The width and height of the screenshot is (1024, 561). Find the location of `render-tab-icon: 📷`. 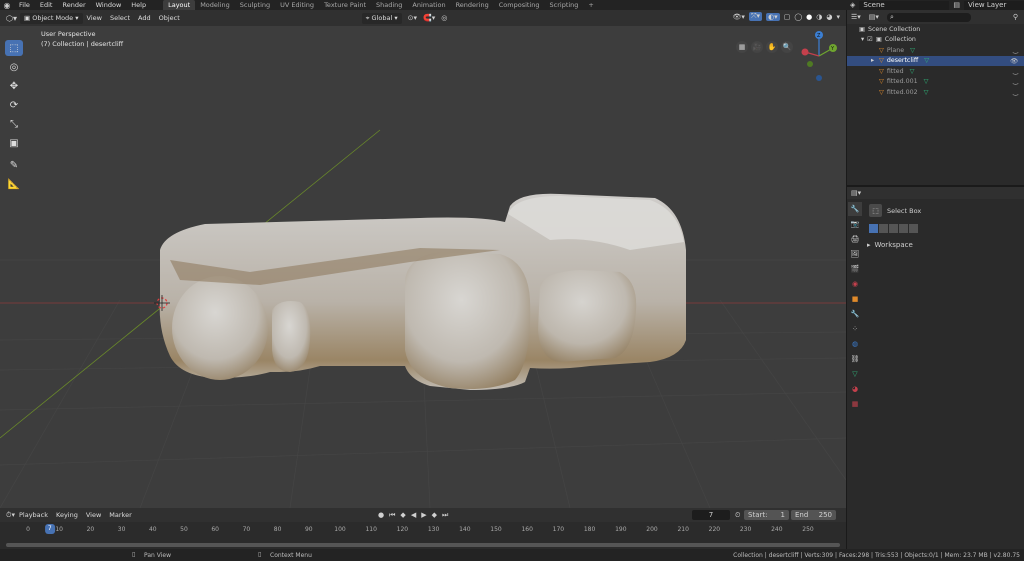

render-tab-icon: 📷 is located at coordinates (855, 224).